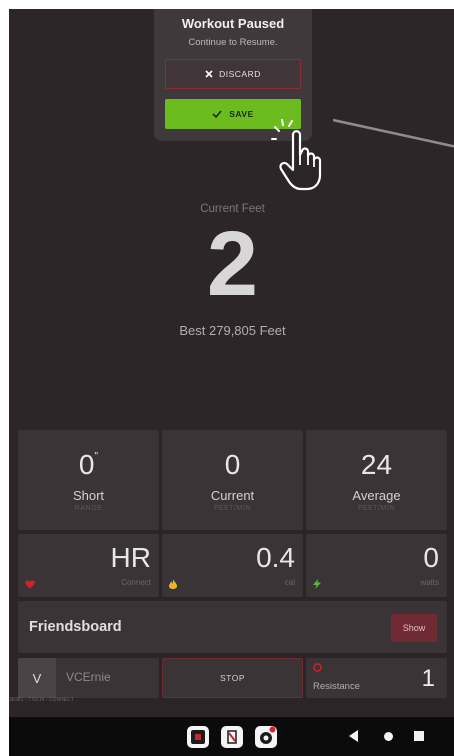  Describe the element at coordinates (217, 114) in the screenshot. I see `check-icon` at that location.